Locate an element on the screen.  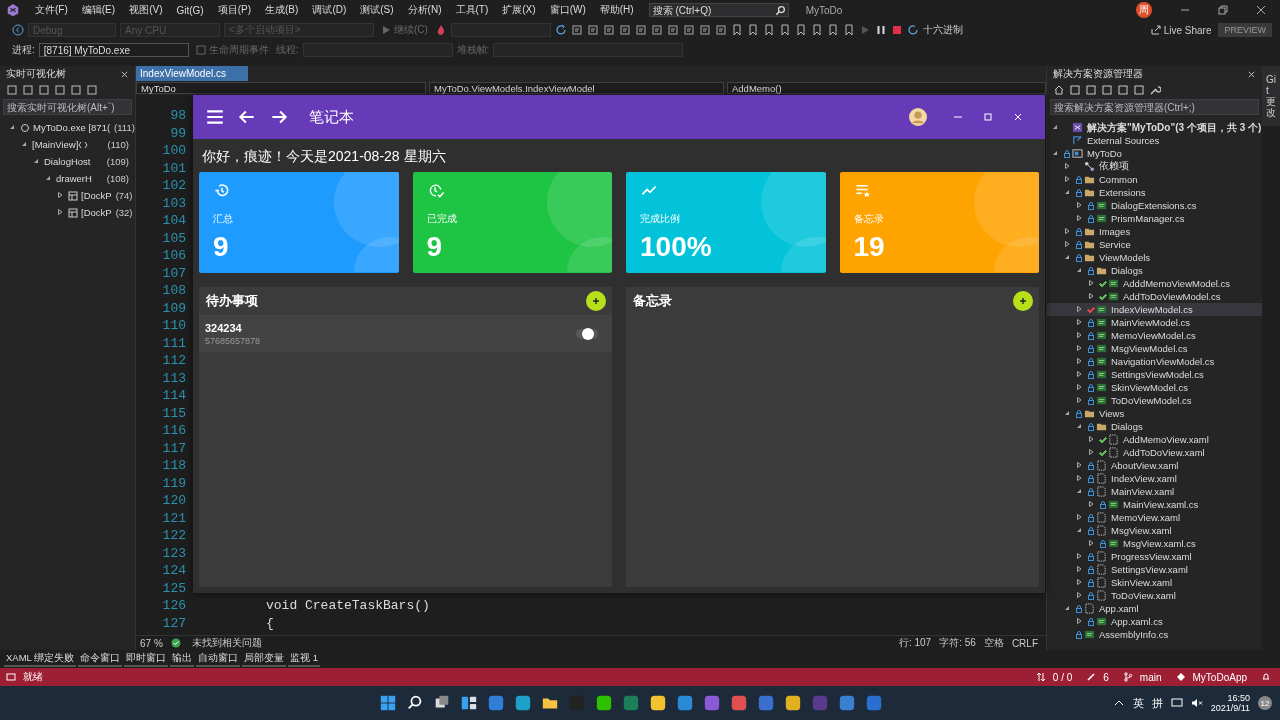
input-language: 英 is located at coordinates (1138, 703).